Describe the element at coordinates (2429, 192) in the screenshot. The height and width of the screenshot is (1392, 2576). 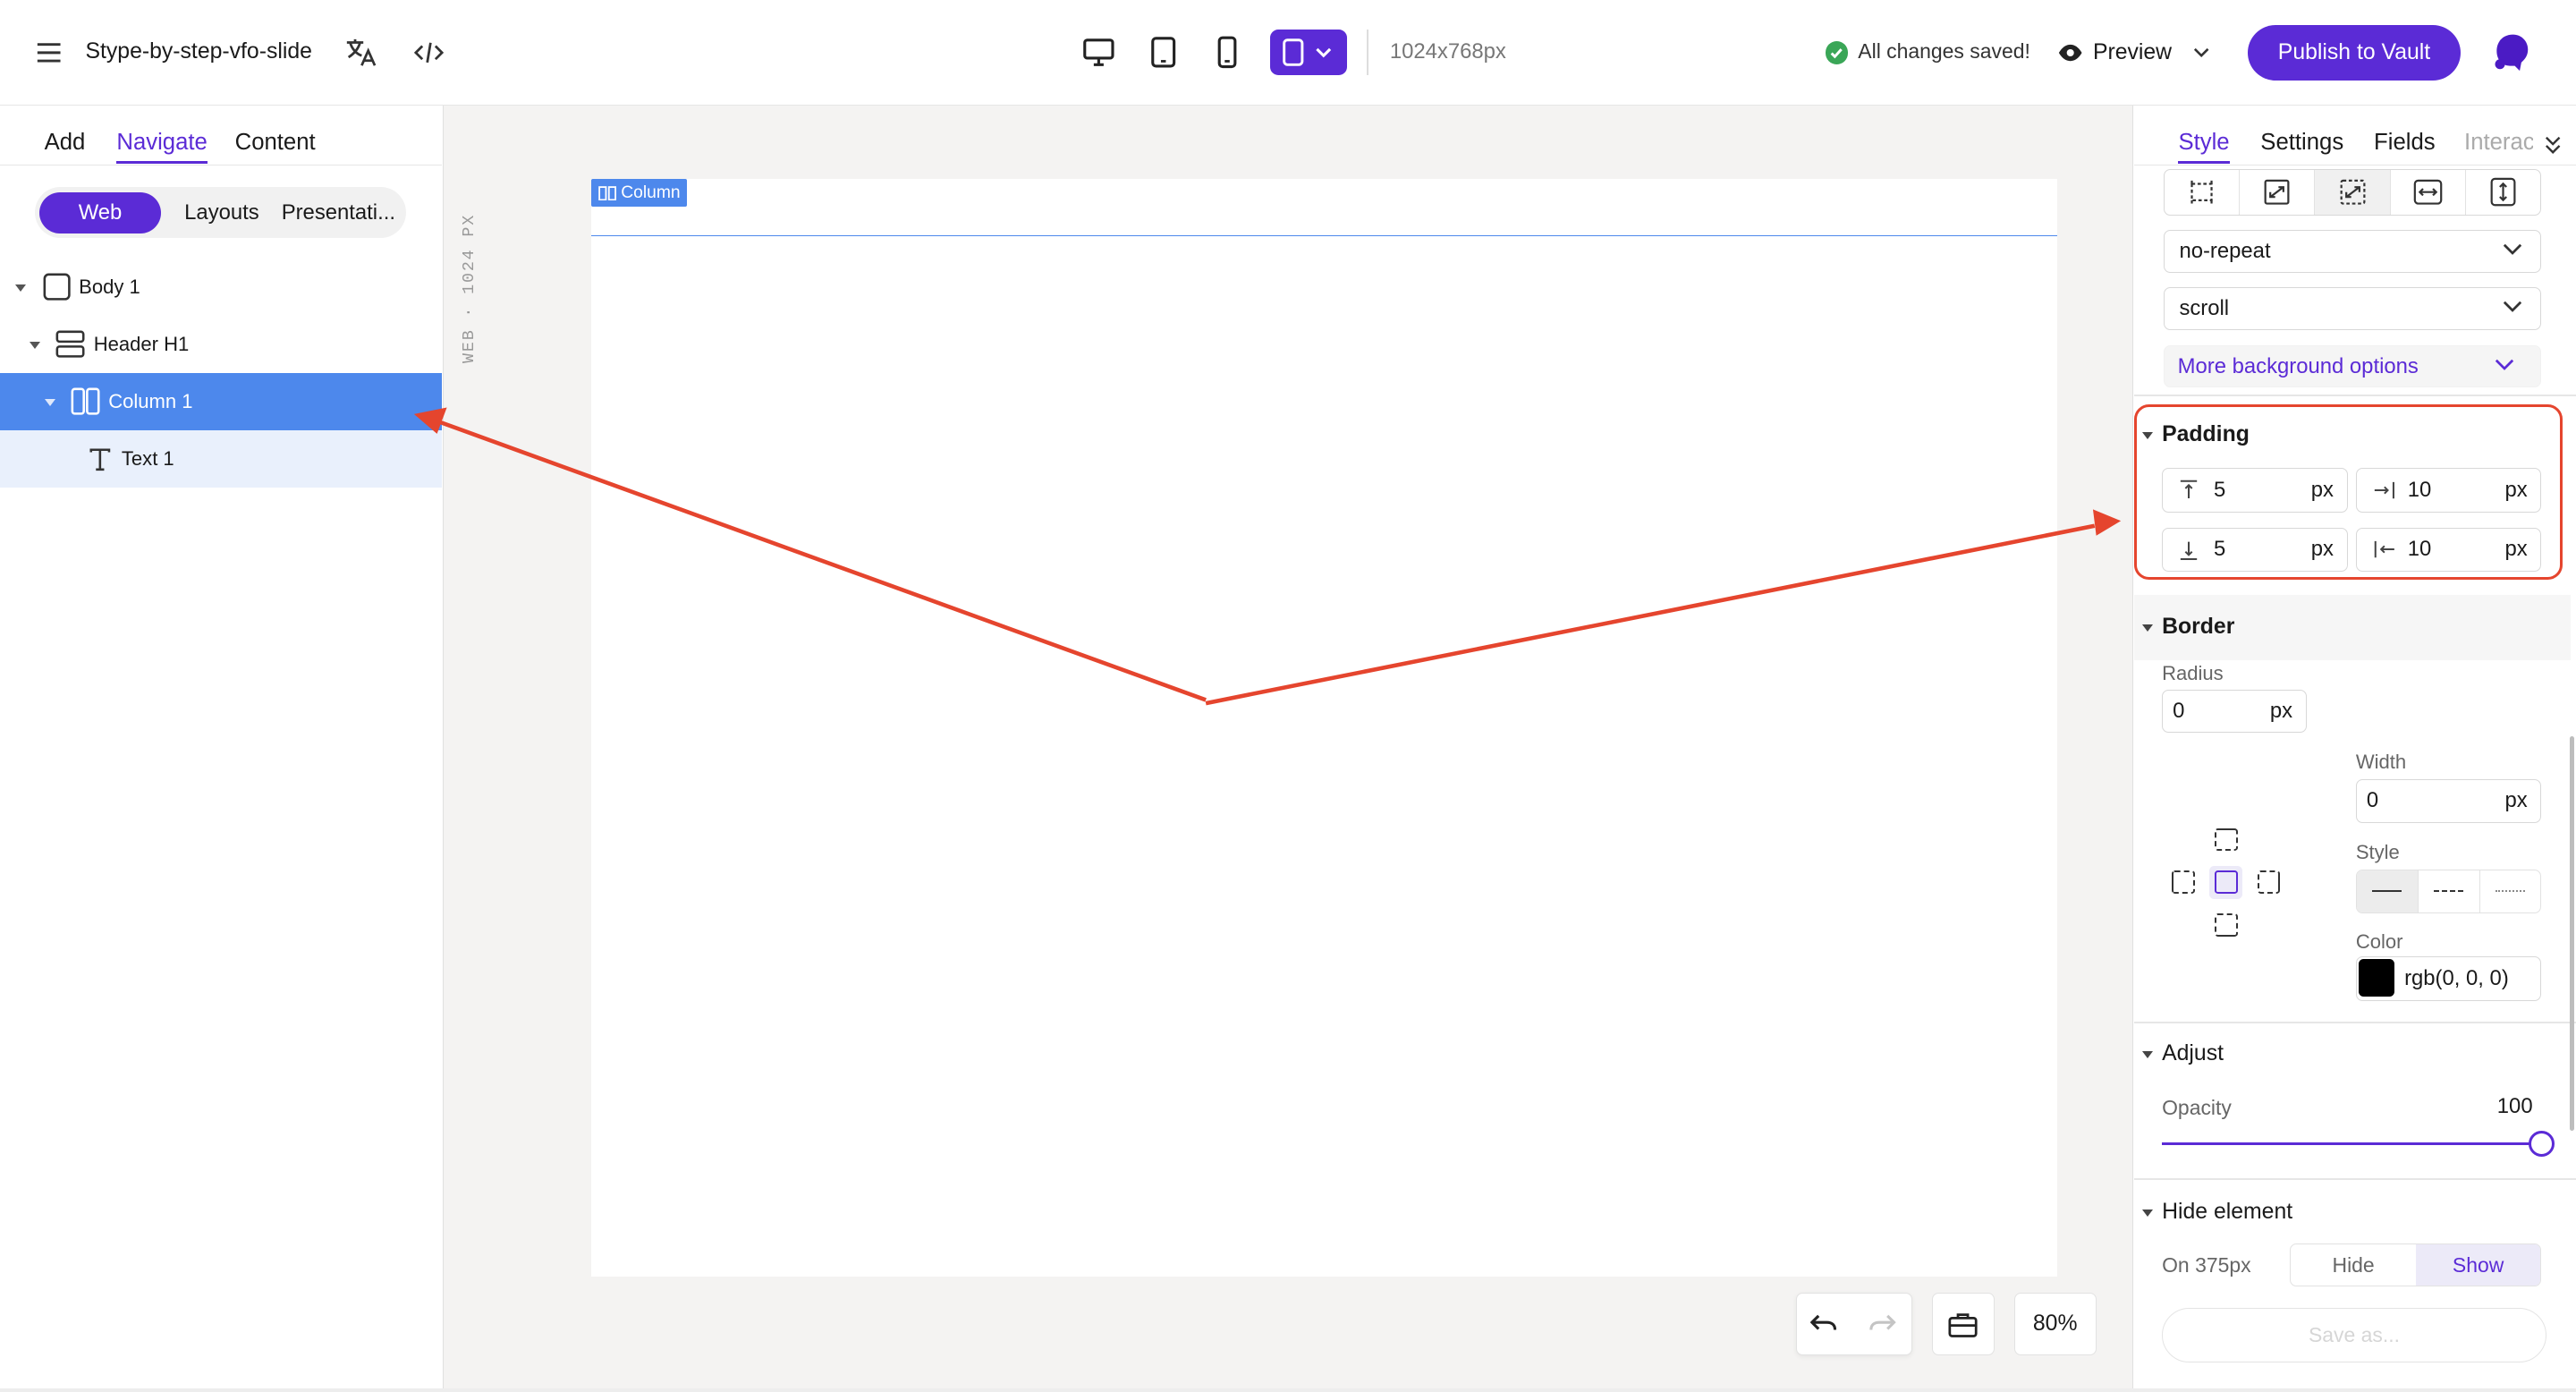
I see `bg-fit-width-icon` at that location.